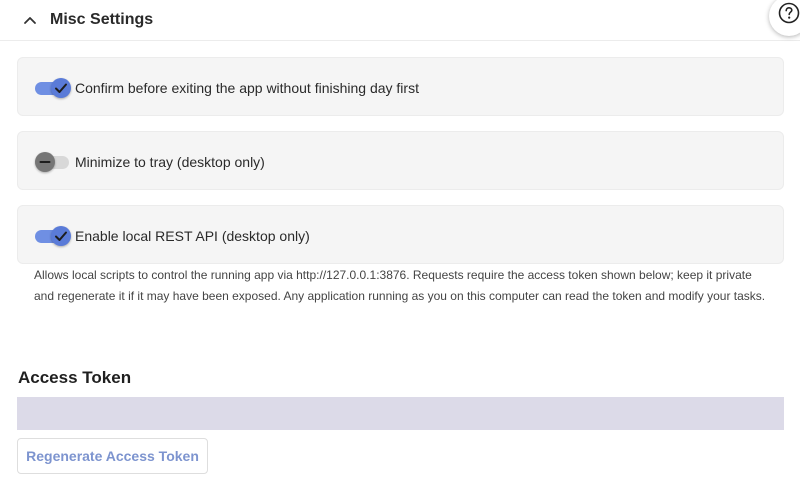 The width and height of the screenshot is (800, 484). I want to click on access-token-field, so click(400, 413).